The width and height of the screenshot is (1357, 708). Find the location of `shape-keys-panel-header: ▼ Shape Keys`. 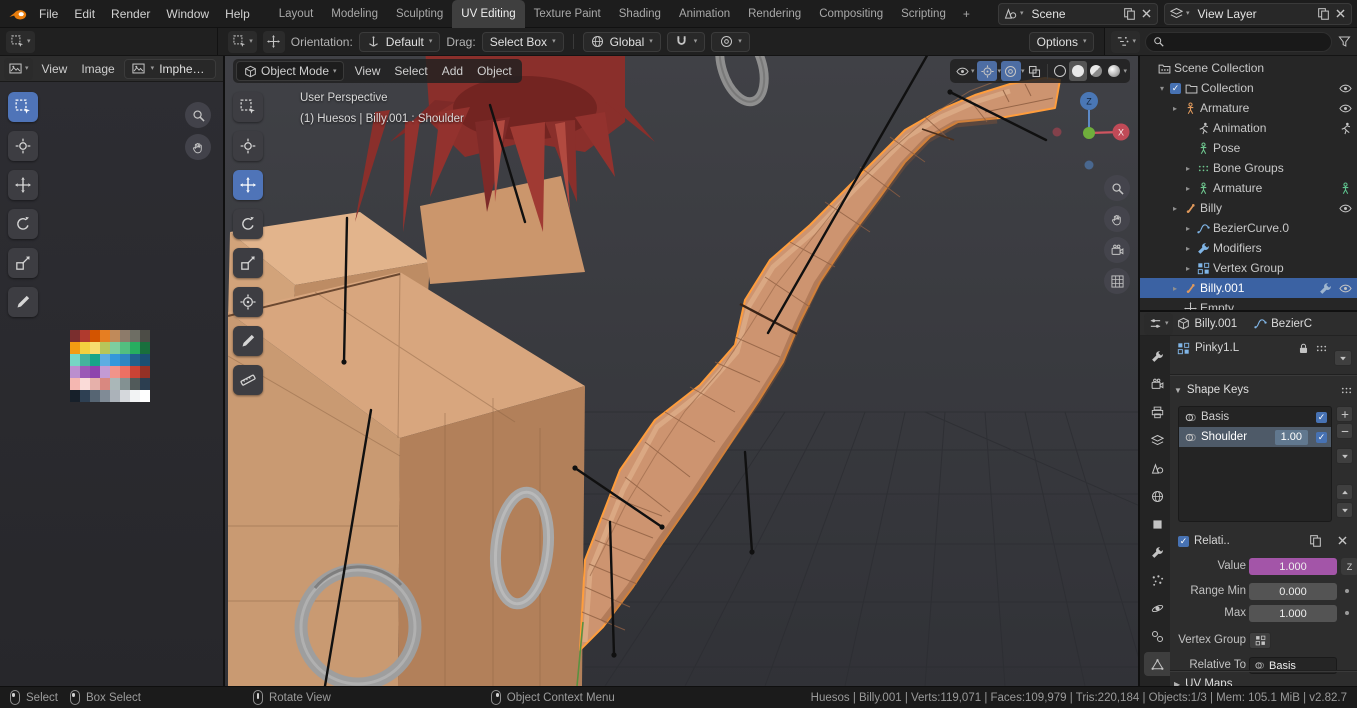

shape-keys-panel-header: ▼ Shape Keys is located at coordinates (1263, 390).